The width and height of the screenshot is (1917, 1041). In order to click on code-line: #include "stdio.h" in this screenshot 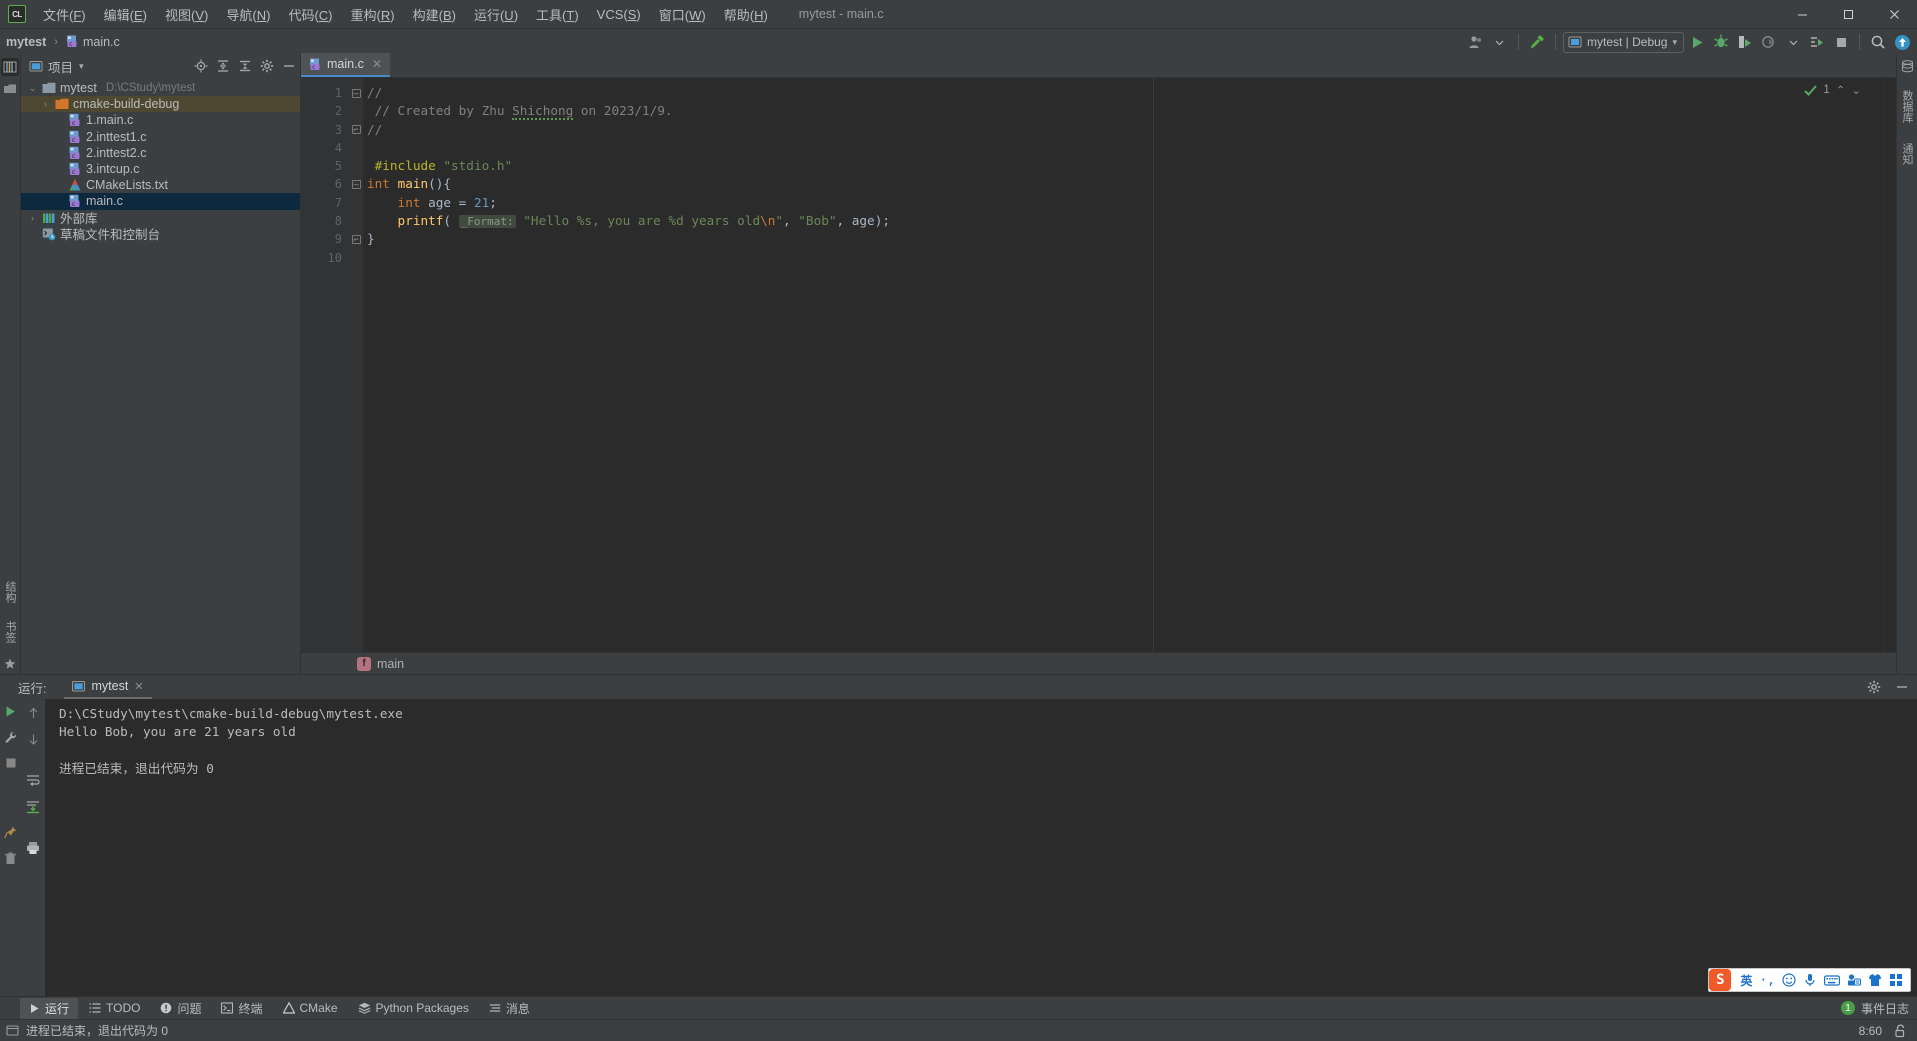, I will do `click(1123, 166)`.